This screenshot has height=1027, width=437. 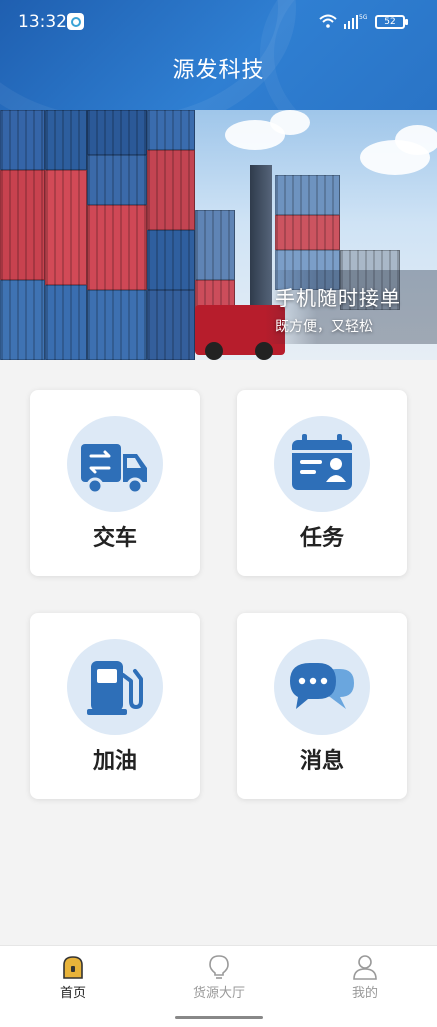 What do you see at coordinates (72, 993) in the screenshot?
I see `tab-label: 首页` at bounding box center [72, 993].